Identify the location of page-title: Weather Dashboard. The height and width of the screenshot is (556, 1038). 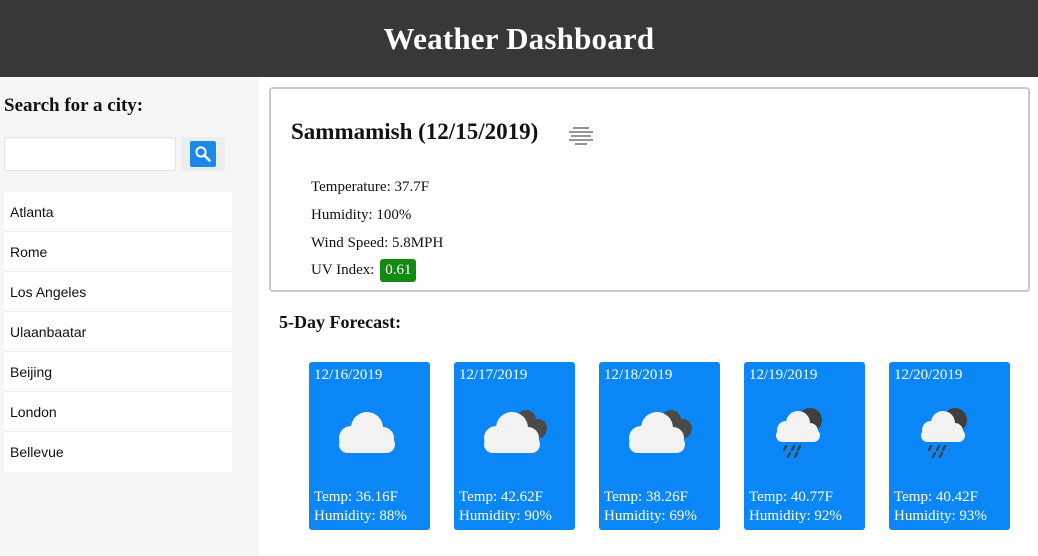
(519, 38).